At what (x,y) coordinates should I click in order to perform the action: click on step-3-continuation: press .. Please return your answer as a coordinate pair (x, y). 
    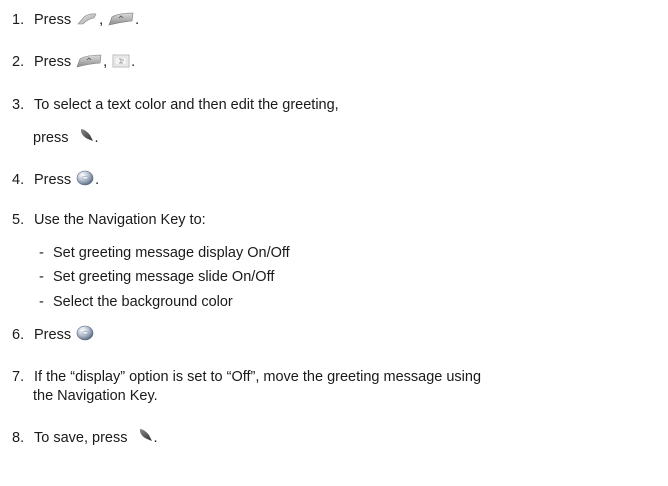
    Looking at the image, I should click on (66, 137).